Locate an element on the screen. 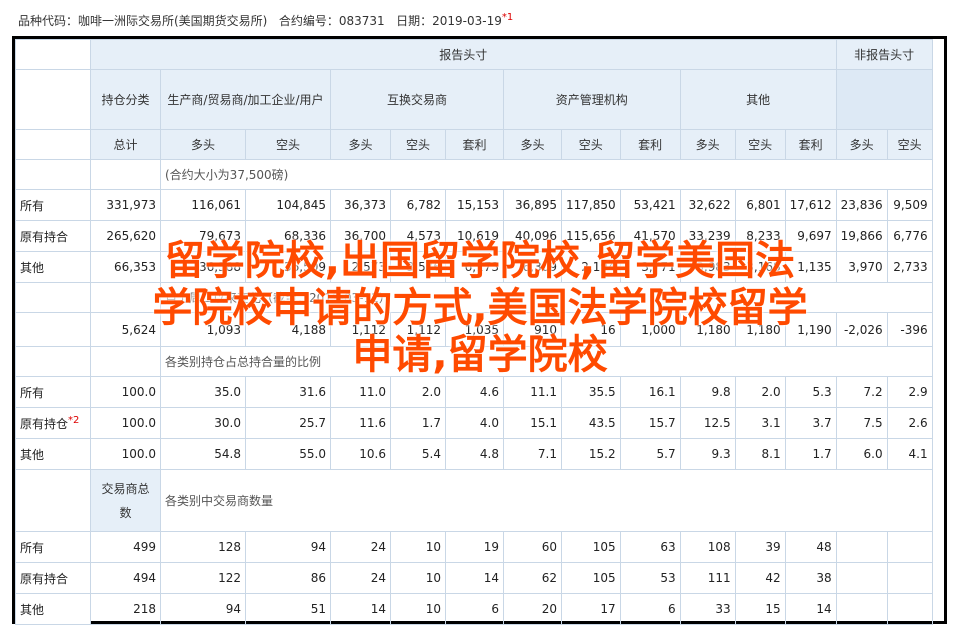  table-cell: 40,096 is located at coordinates (532, 236).